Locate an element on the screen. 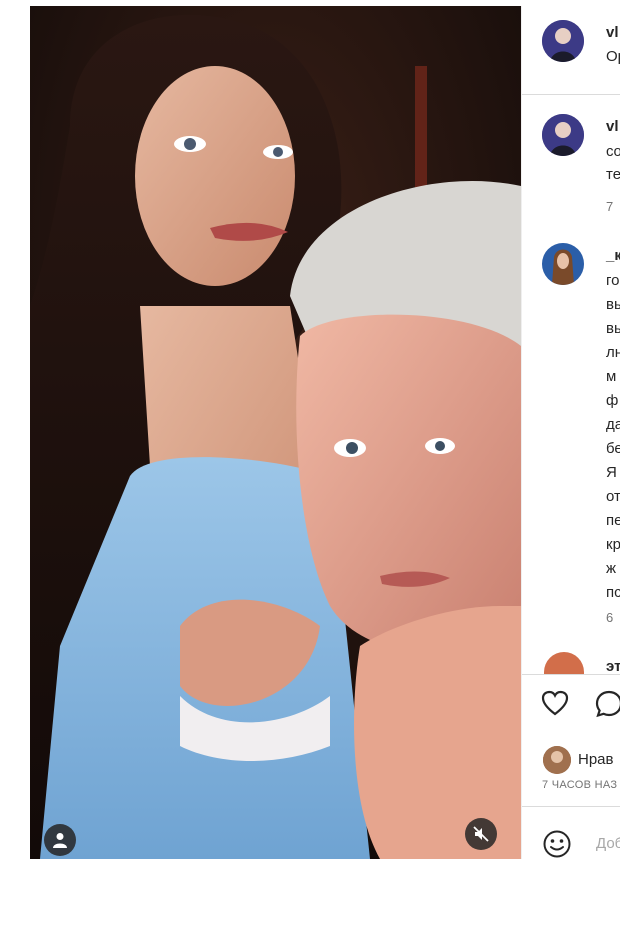 This screenshot has width=620, height=927. comment-text-line: от is located at coordinates (613, 496).